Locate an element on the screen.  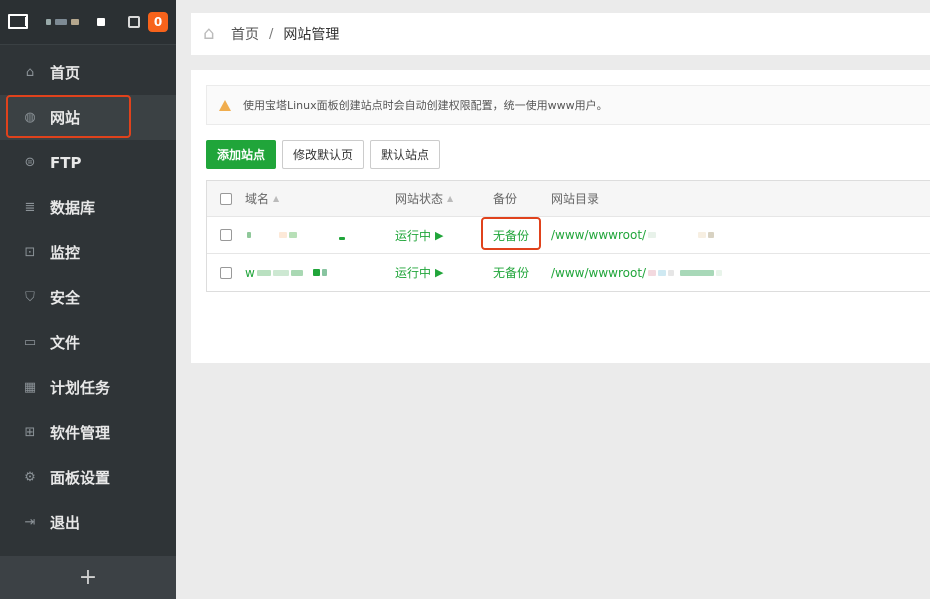
column-status: 网站状态 ▲ is located at coordinates (444, 198).